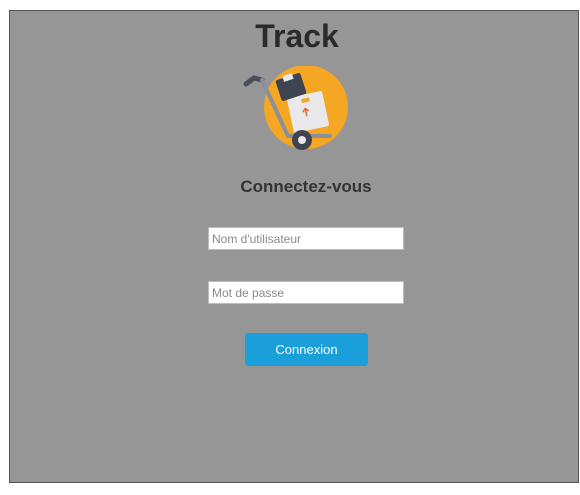 Image resolution: width=580 pixels, height=495 pixels. What do you see at coordinates (306, 292) in the screenshot?
I see `password-input` at bounding box center [306, 292].